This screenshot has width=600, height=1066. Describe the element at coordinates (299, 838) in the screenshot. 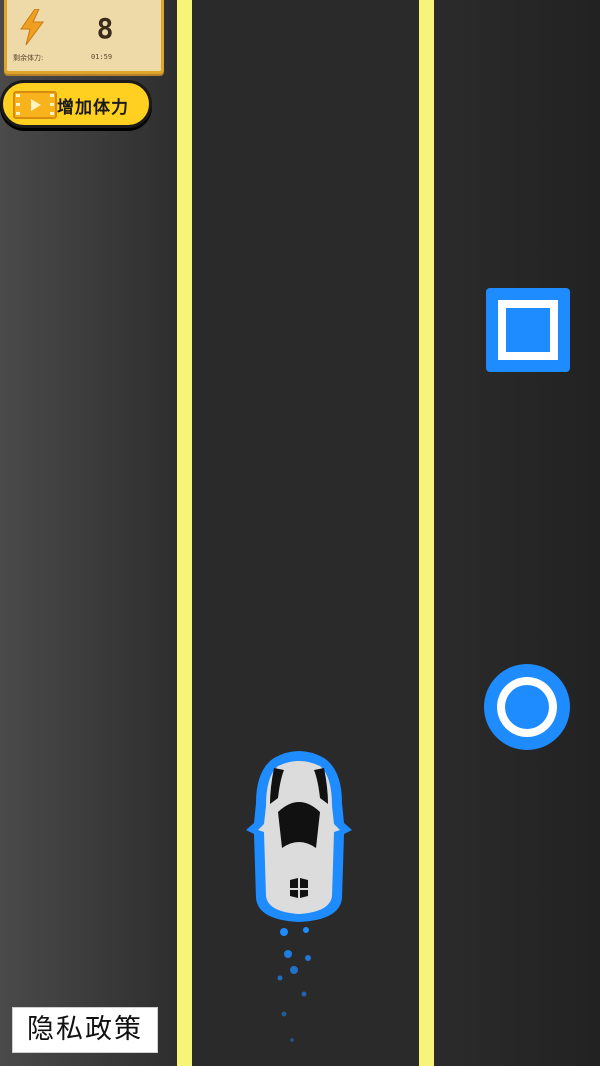

I see `race-car-icon` at that location.